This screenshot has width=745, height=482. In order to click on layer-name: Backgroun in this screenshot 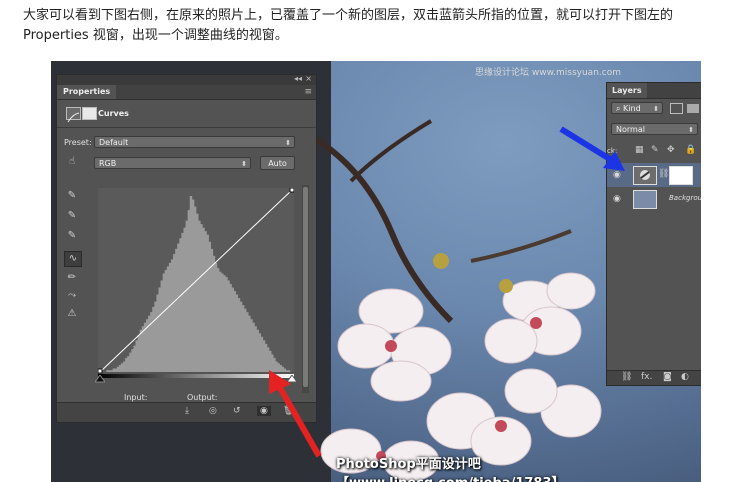, I will do `click(685, 198)`.